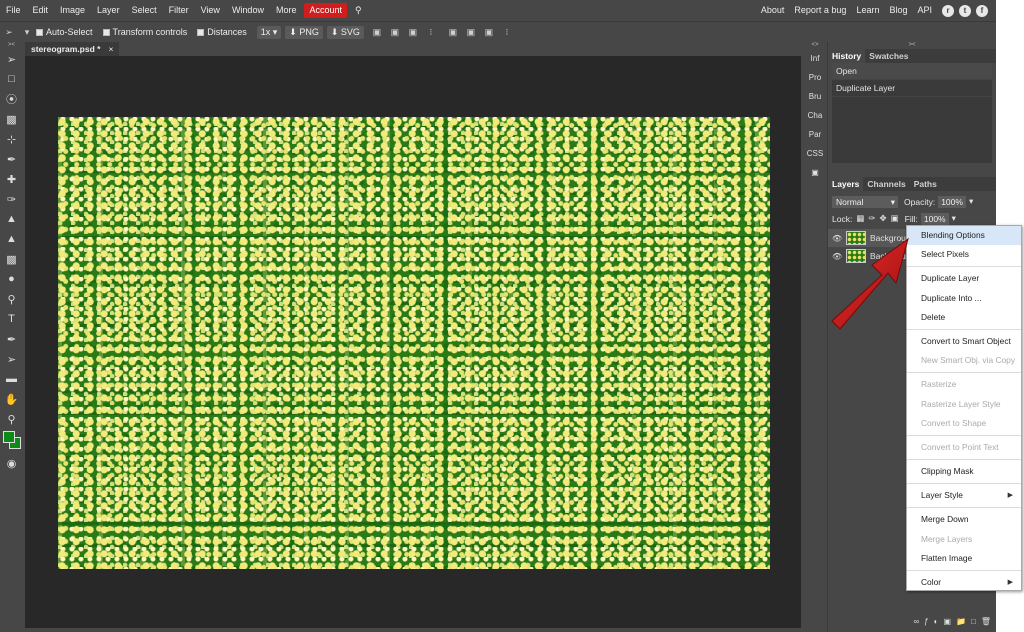 This screenshot has height=632, width=1024. Describe the element at coordinates (954, 218) in the screenshot. I see `fill-dropdown-icon: ▾` at that location.